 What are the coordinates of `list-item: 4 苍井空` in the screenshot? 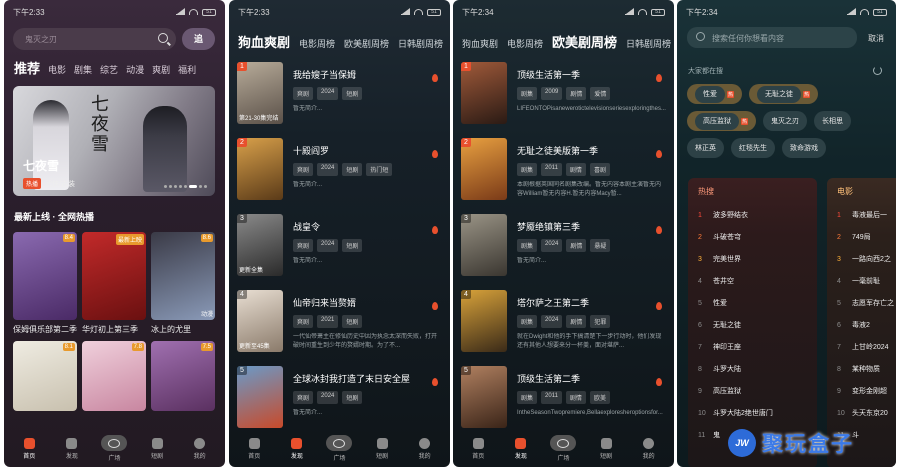 It's located at (752, 281).